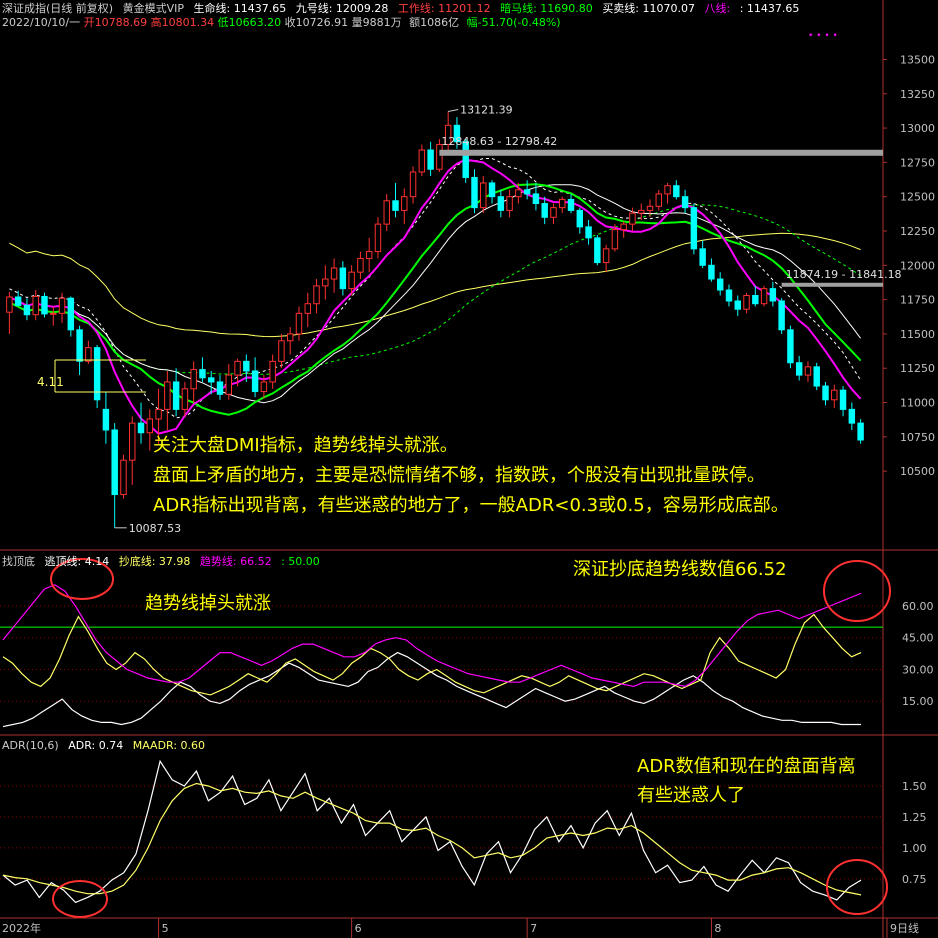  I want to click on ohlc-close: 收10726.91, so click(316, 22).